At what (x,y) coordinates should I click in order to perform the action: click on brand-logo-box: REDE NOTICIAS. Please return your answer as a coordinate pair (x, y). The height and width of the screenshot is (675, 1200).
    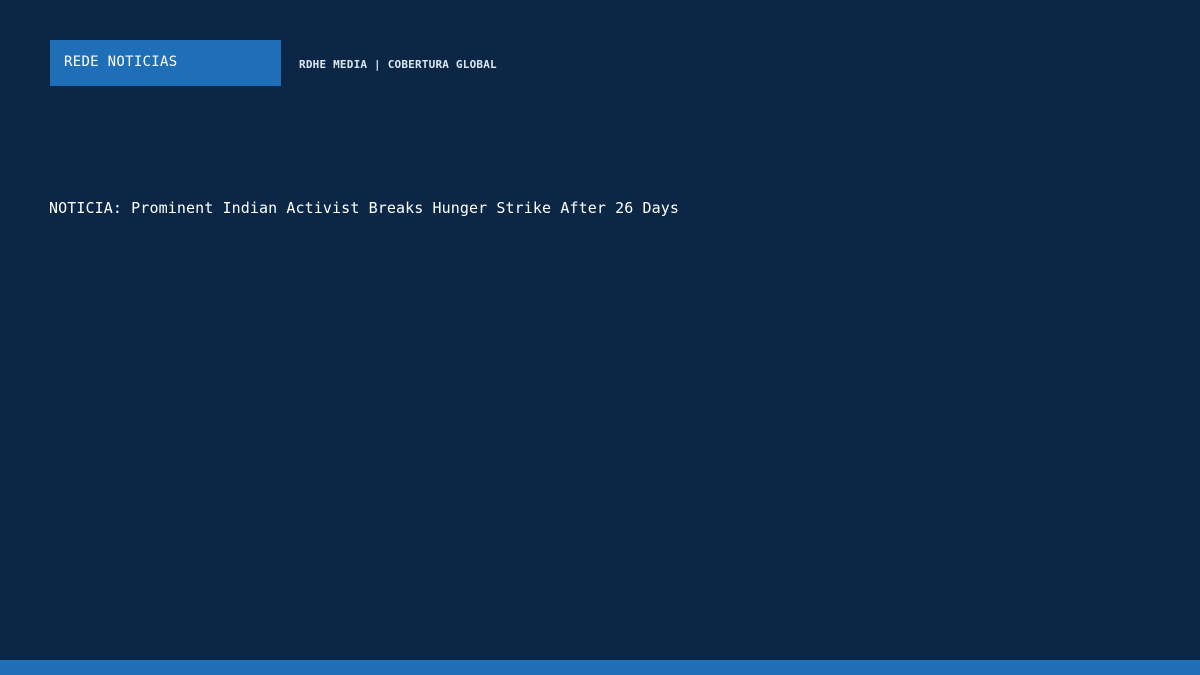
    Looking at the image, I should click on (165, 63).